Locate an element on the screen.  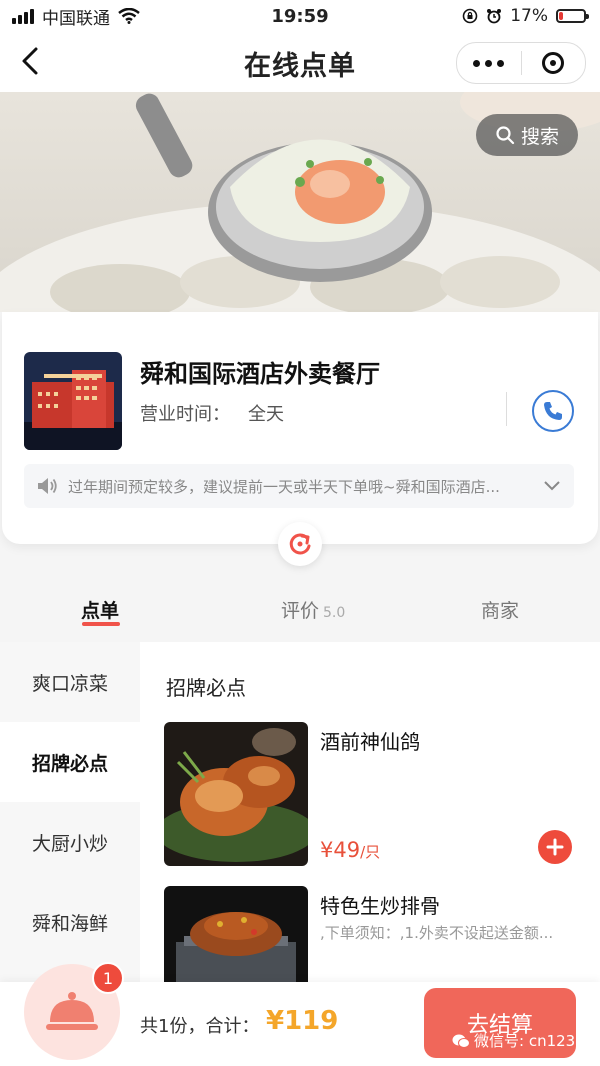
tab-order: 点单 is located at coordinates (100, 609).